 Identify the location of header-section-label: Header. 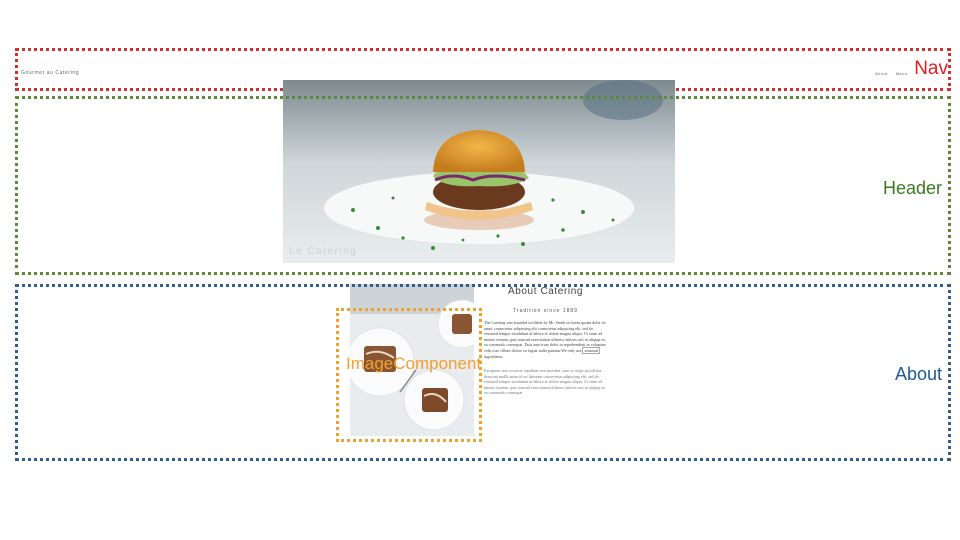
(912, 188).